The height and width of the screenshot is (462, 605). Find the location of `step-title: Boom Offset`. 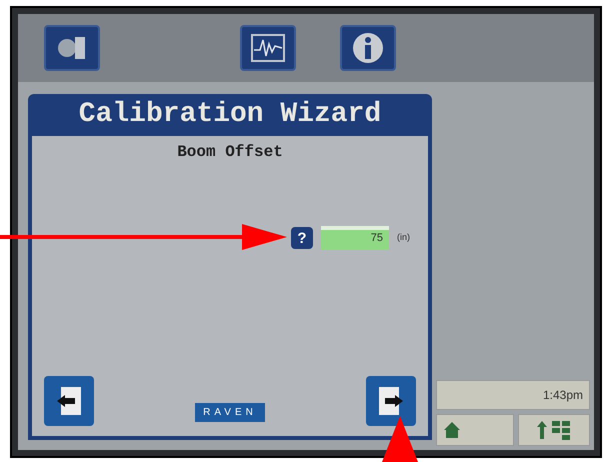

step-title: Boom Offset is located at coordinates (230, 152).